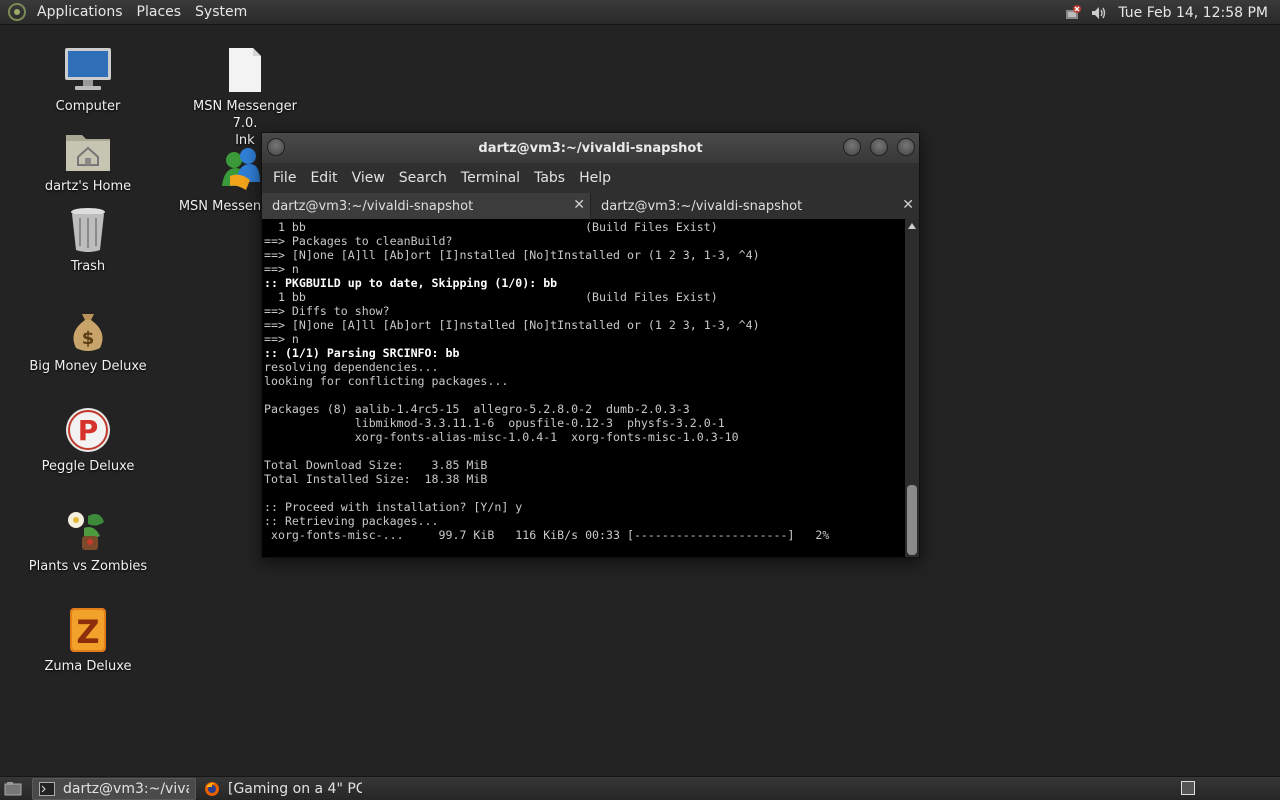 Image resolution: width=1280 pixels, height=800 pixels. What do you see at coordinates (393, 507) in the screenshot?
I see `terminal-line: :: Proceed with installation? [Y/n] y` at bounding box center [393, 507].